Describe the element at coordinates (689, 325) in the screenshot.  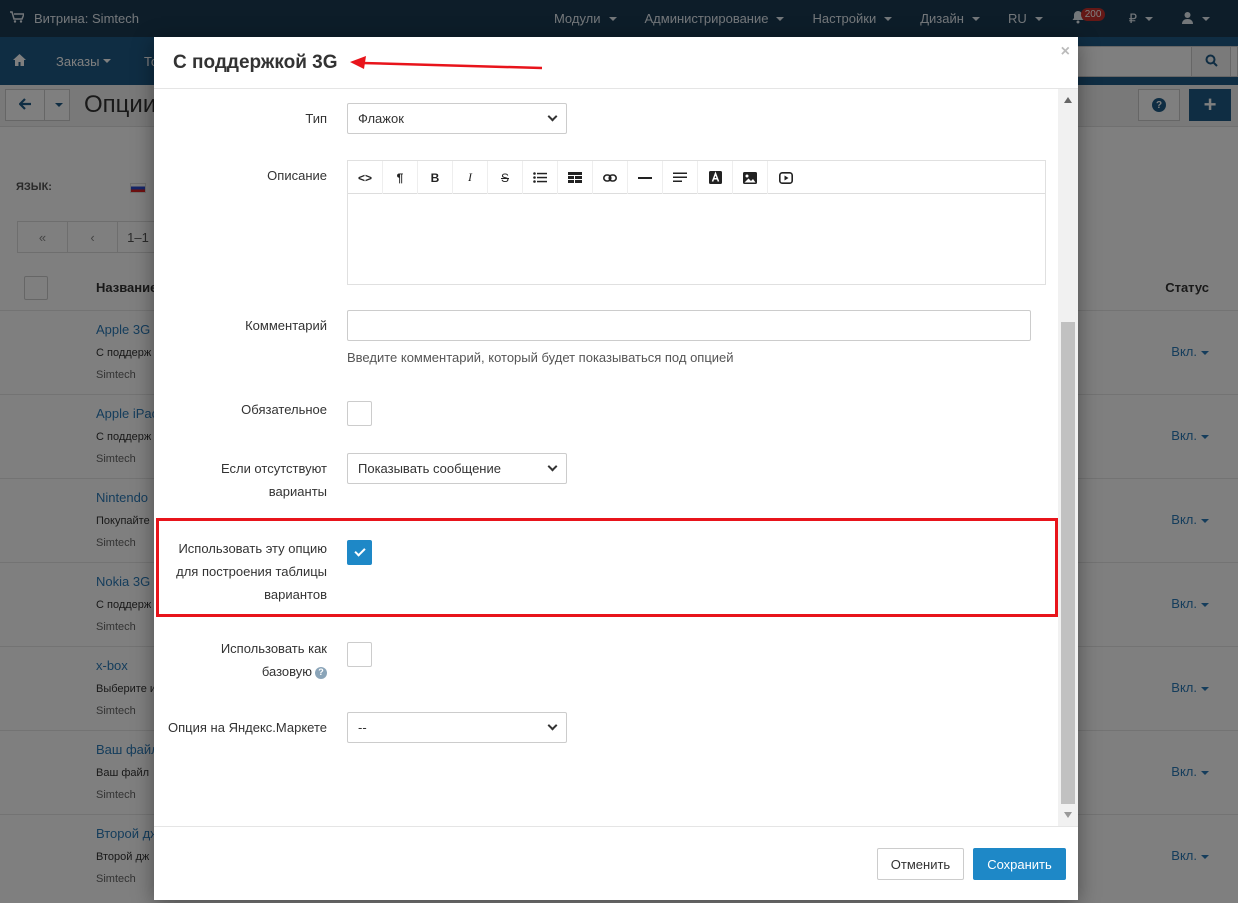
I see `comment-input` at that location.